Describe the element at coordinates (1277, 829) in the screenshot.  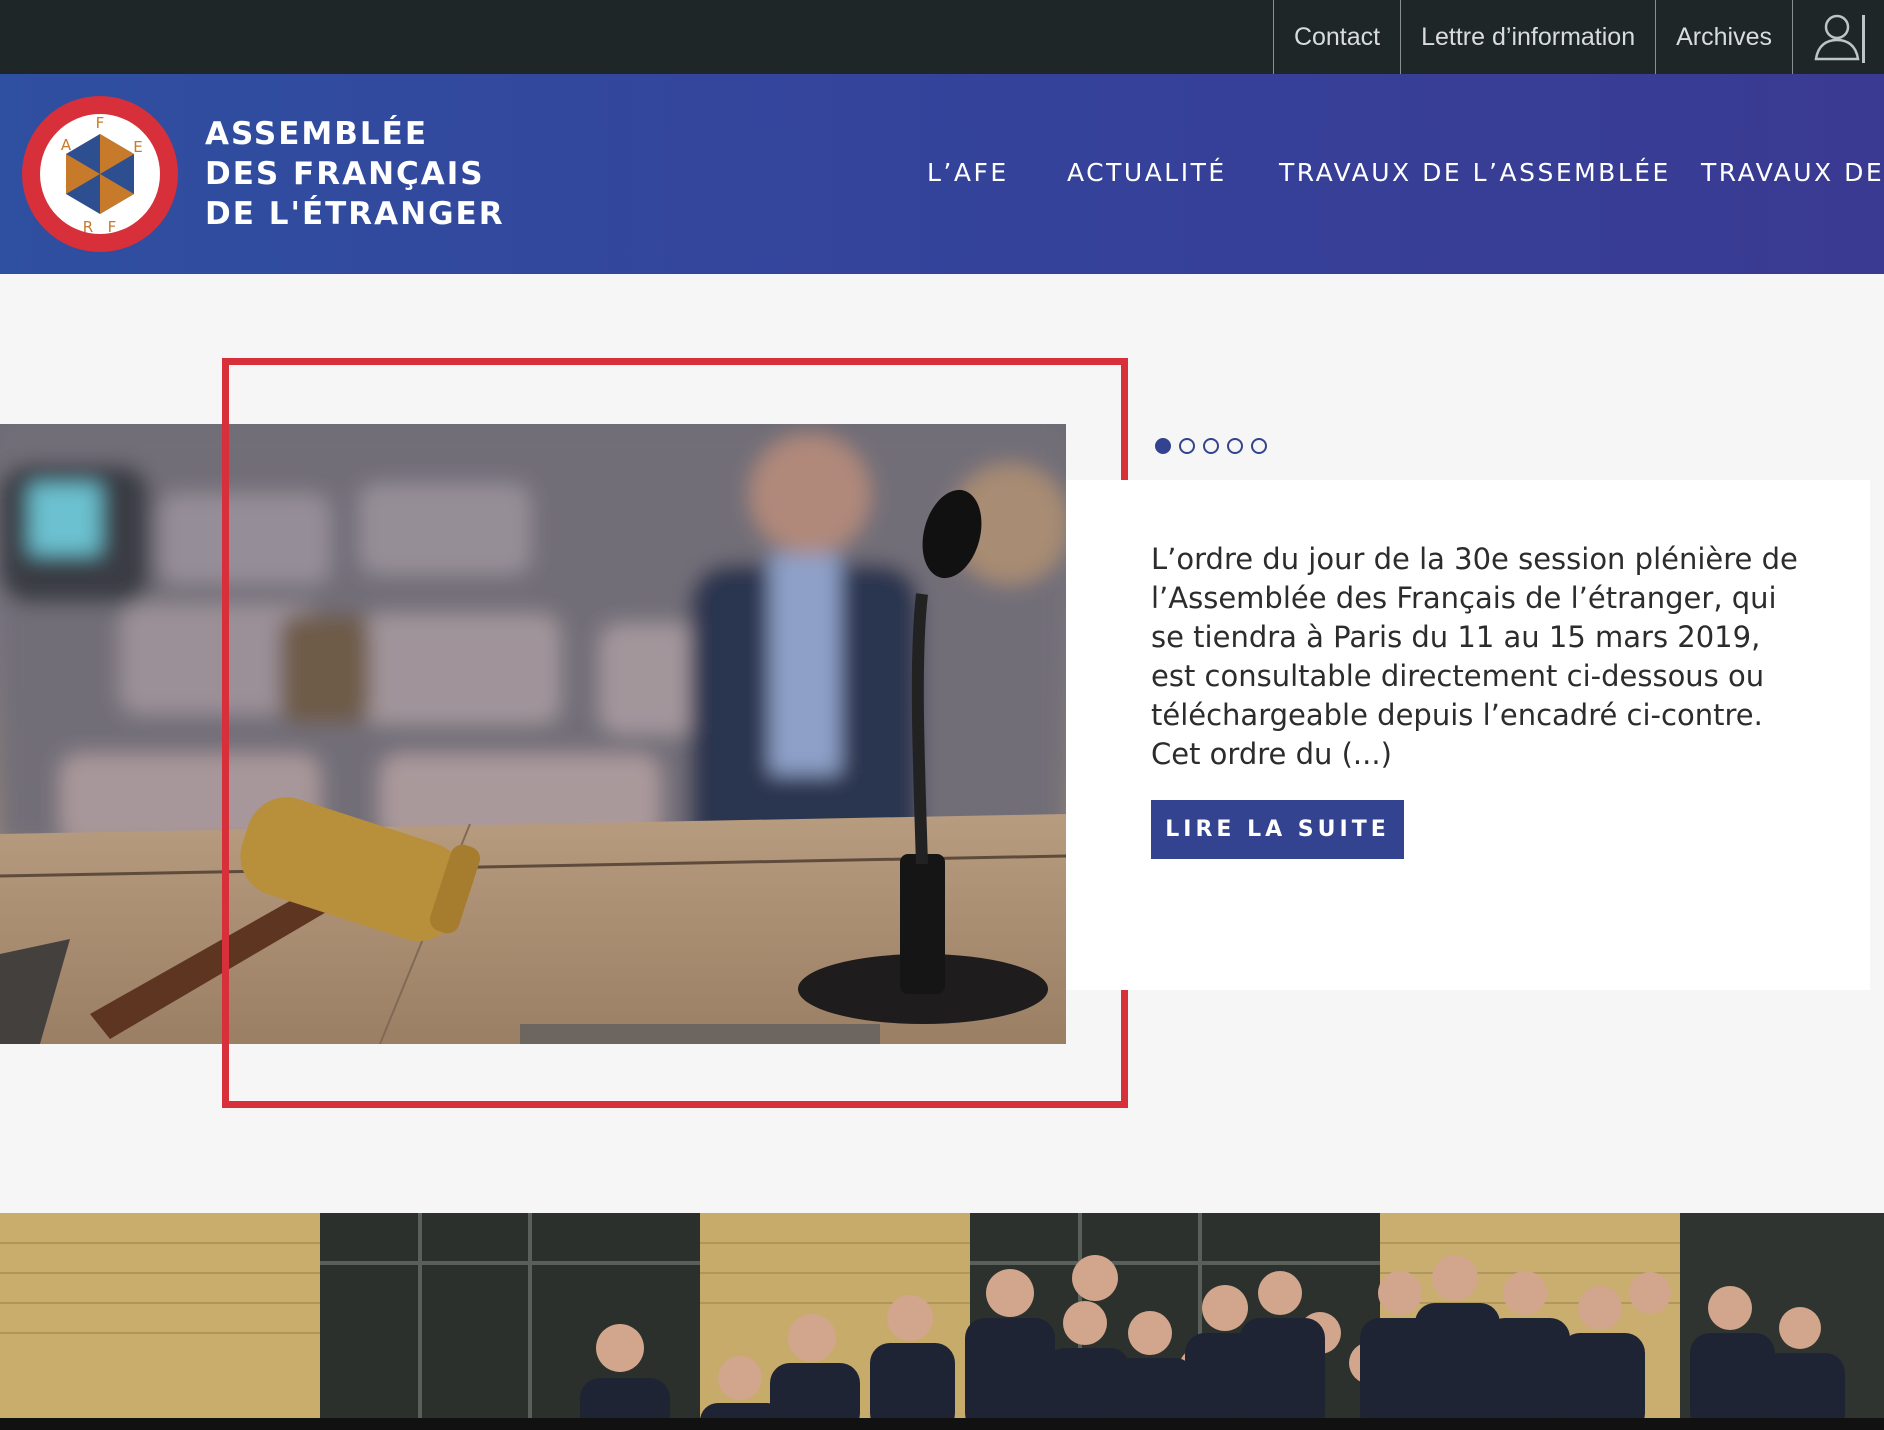
I see `read-more-button: LIRE LA SUITE` at that location.